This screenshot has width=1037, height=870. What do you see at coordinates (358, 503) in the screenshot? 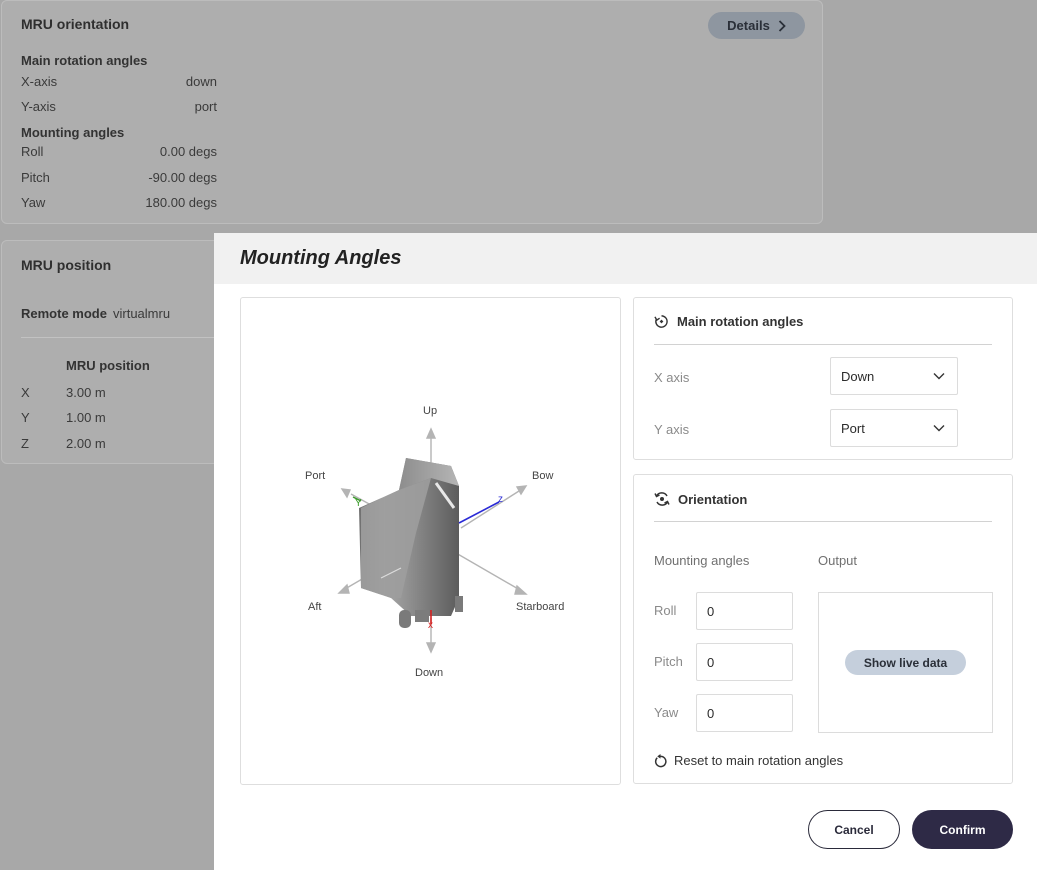
I see `y-axis-label: Y` at bounding box center [358, 503].